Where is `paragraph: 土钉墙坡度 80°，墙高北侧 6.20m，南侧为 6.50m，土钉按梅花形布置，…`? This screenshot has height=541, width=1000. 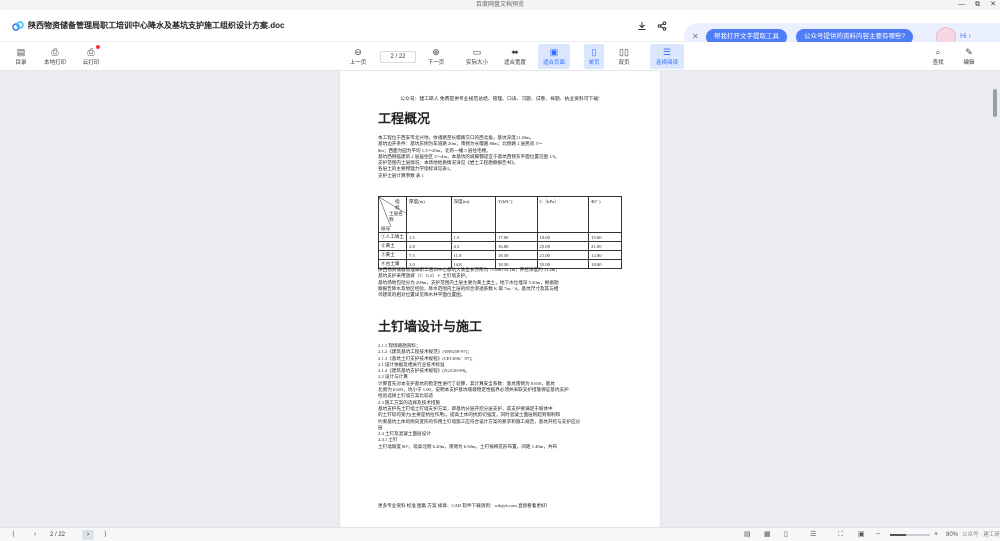
paragraph: 土钉墙坡度 80°，墙高北侧 6.20m，南侧为 6.50m，土钉按梅花形布置，… is located at coordinates (468, 446).